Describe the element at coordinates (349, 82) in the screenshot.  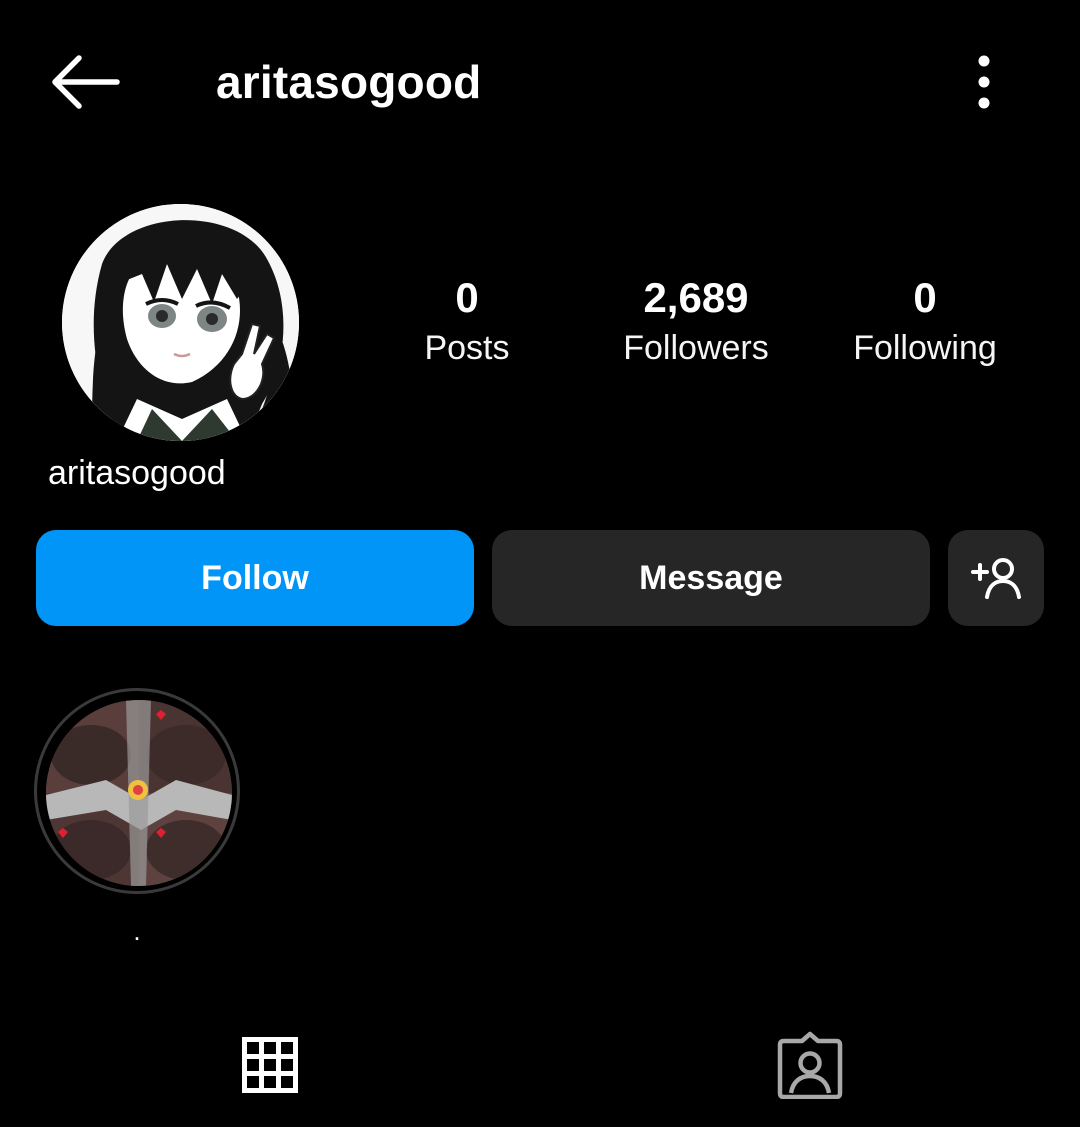
I see `page-title: aritasogood` at that location.